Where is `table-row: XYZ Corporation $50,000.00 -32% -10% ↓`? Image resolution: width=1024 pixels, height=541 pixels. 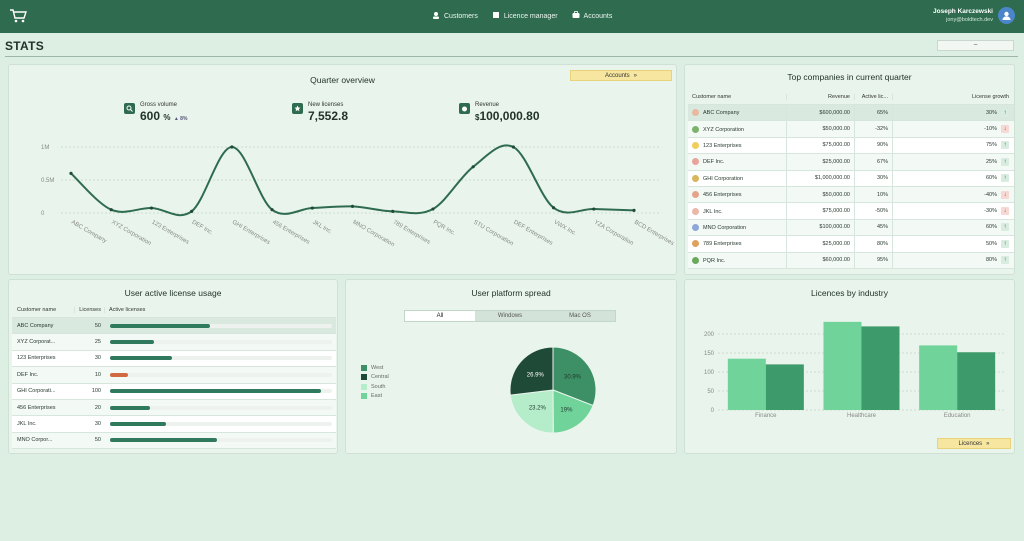
table-row: XYZ Corporation $50,000.00 -32% -10% ↓ is located at coordinates (851, 129).